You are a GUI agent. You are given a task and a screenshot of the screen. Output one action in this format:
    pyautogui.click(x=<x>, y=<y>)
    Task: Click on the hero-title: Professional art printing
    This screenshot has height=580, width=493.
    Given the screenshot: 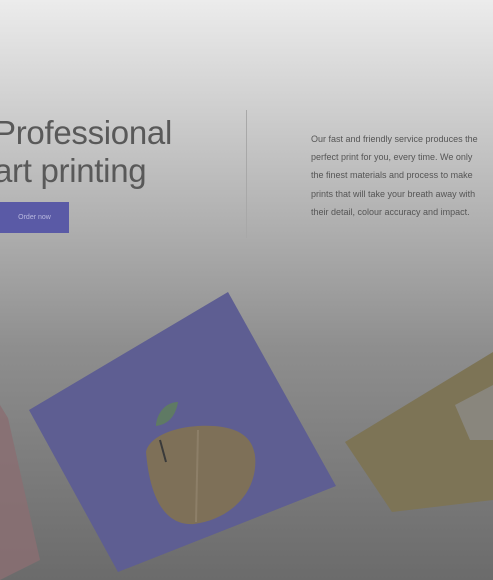 What is the action you would take?
    pyautogui.click(x=86, y=152)
    